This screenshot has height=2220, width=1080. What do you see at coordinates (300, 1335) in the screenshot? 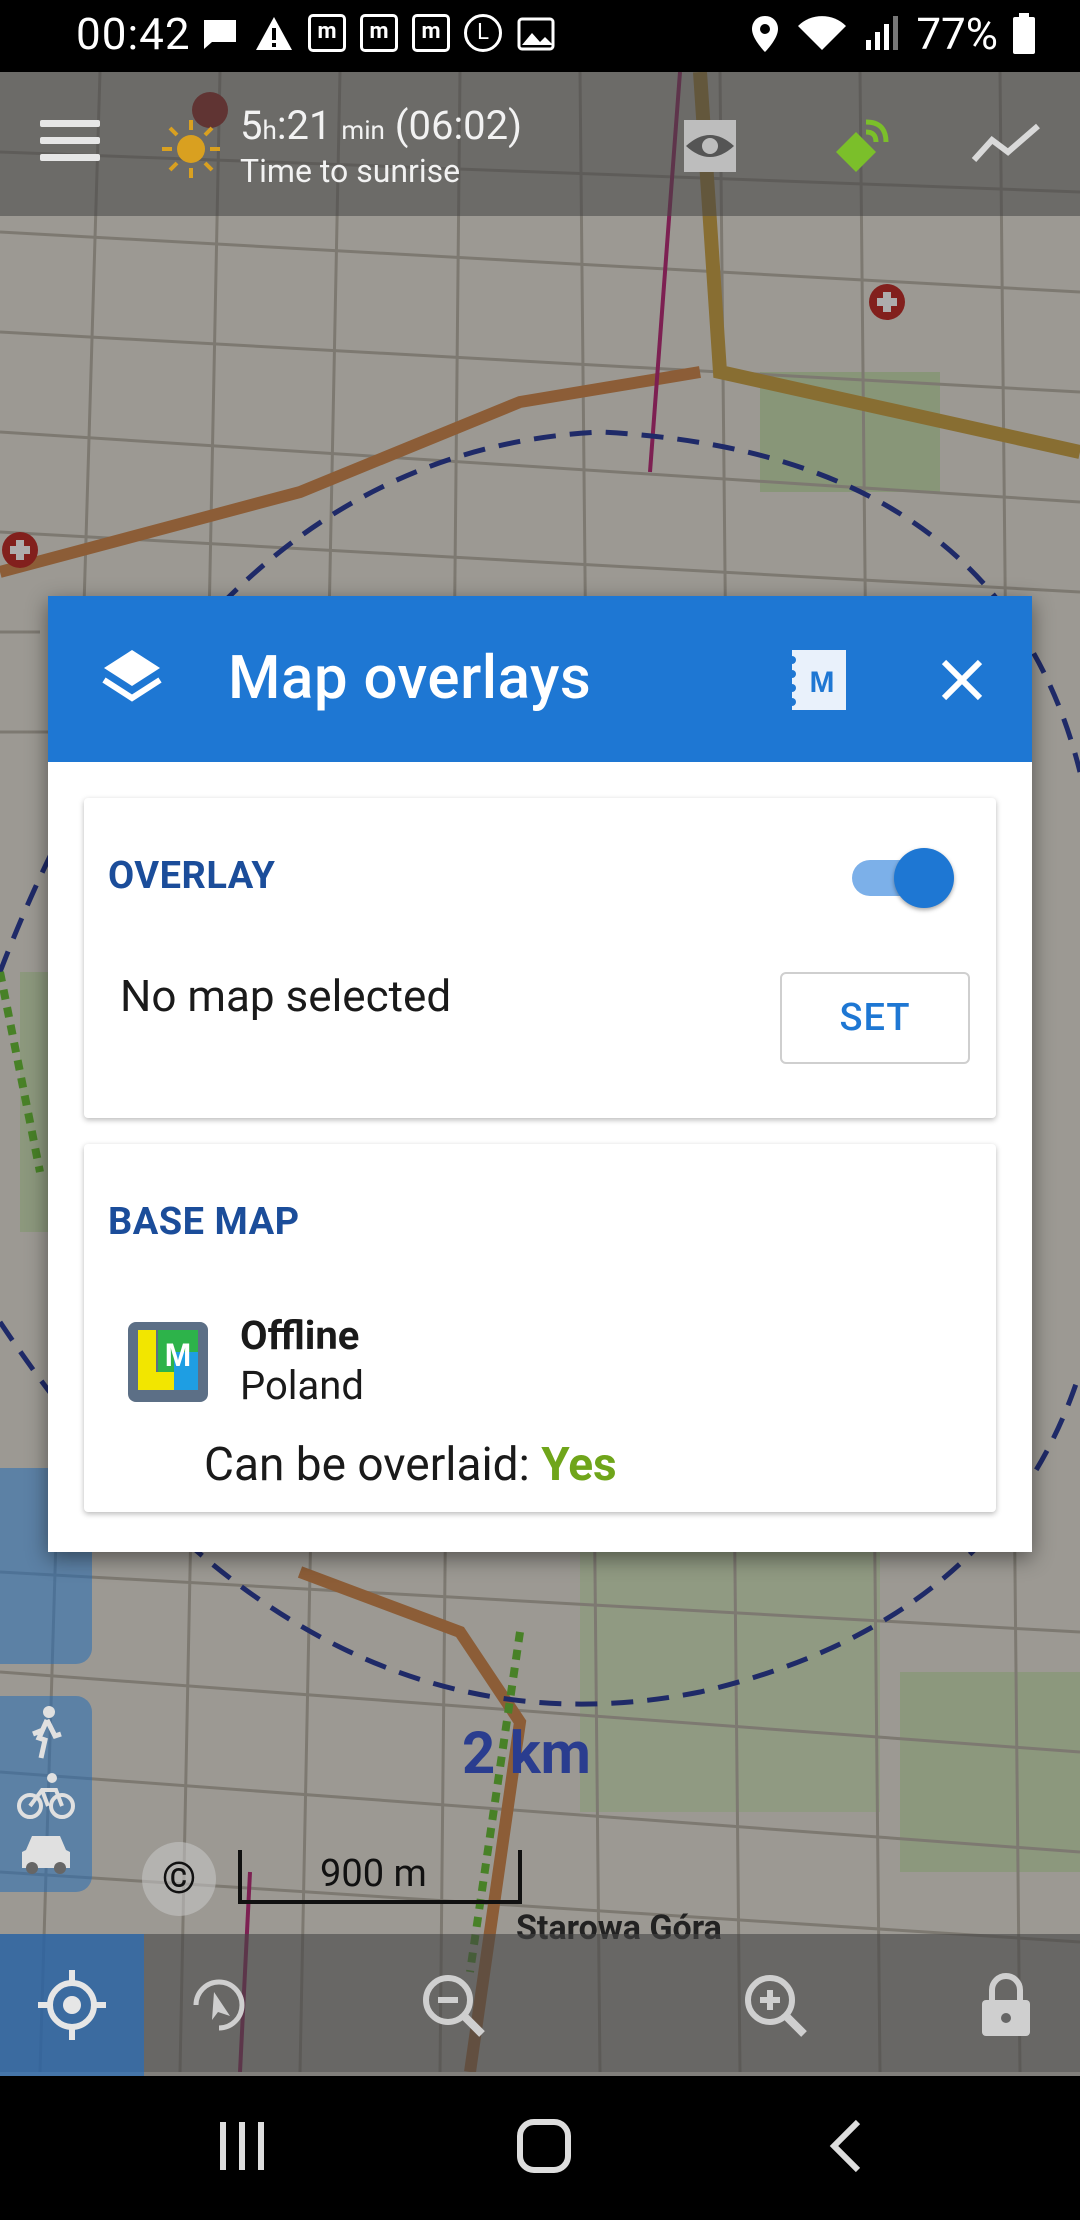
I see `base-map-type: Offline` at bounding box center [300, 1335].